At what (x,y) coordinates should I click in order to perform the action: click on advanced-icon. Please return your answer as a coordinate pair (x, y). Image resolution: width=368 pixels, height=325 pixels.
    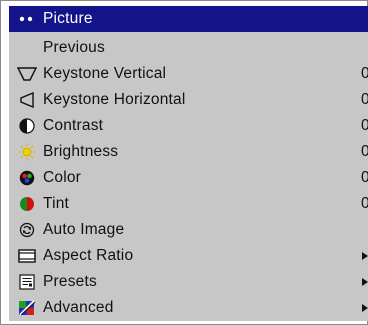
    Looking at the image, I should click on (27, 308).